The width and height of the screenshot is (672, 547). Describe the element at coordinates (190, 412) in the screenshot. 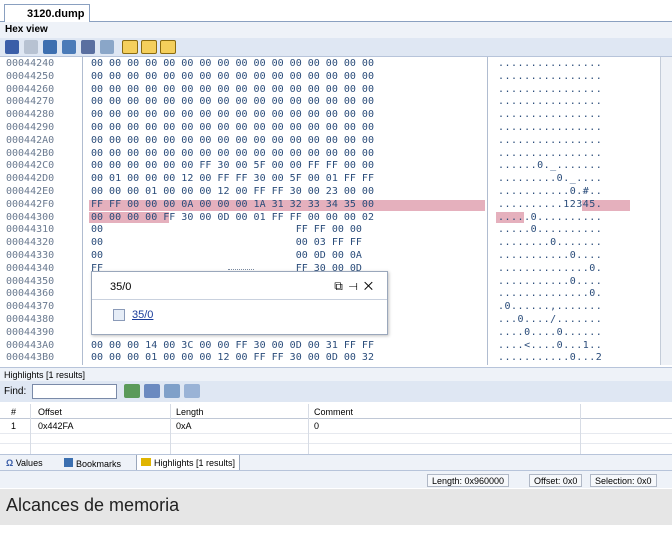

I see `col-length: Length` at that location.